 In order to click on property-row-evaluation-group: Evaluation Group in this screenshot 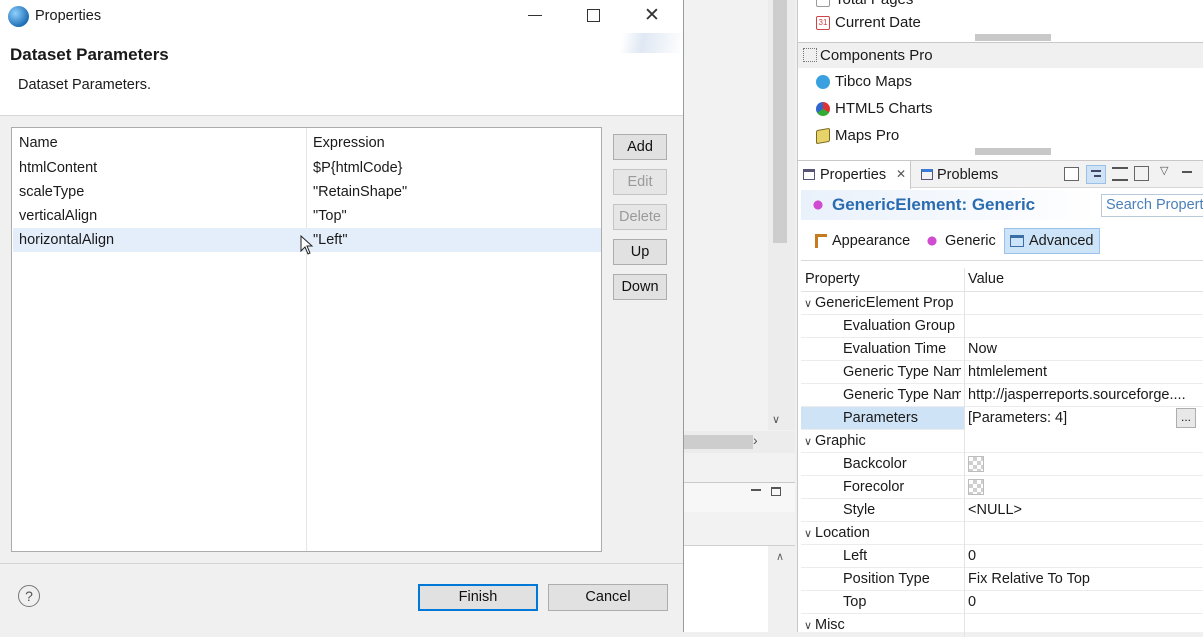, I will do `click(1002, 326)`.